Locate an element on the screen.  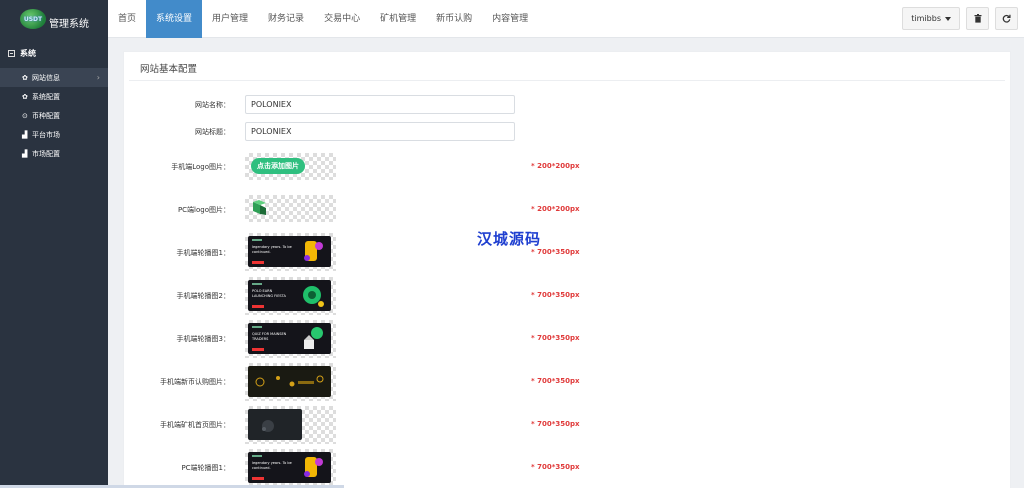
trash-icon is located at coordinates (977, 18).